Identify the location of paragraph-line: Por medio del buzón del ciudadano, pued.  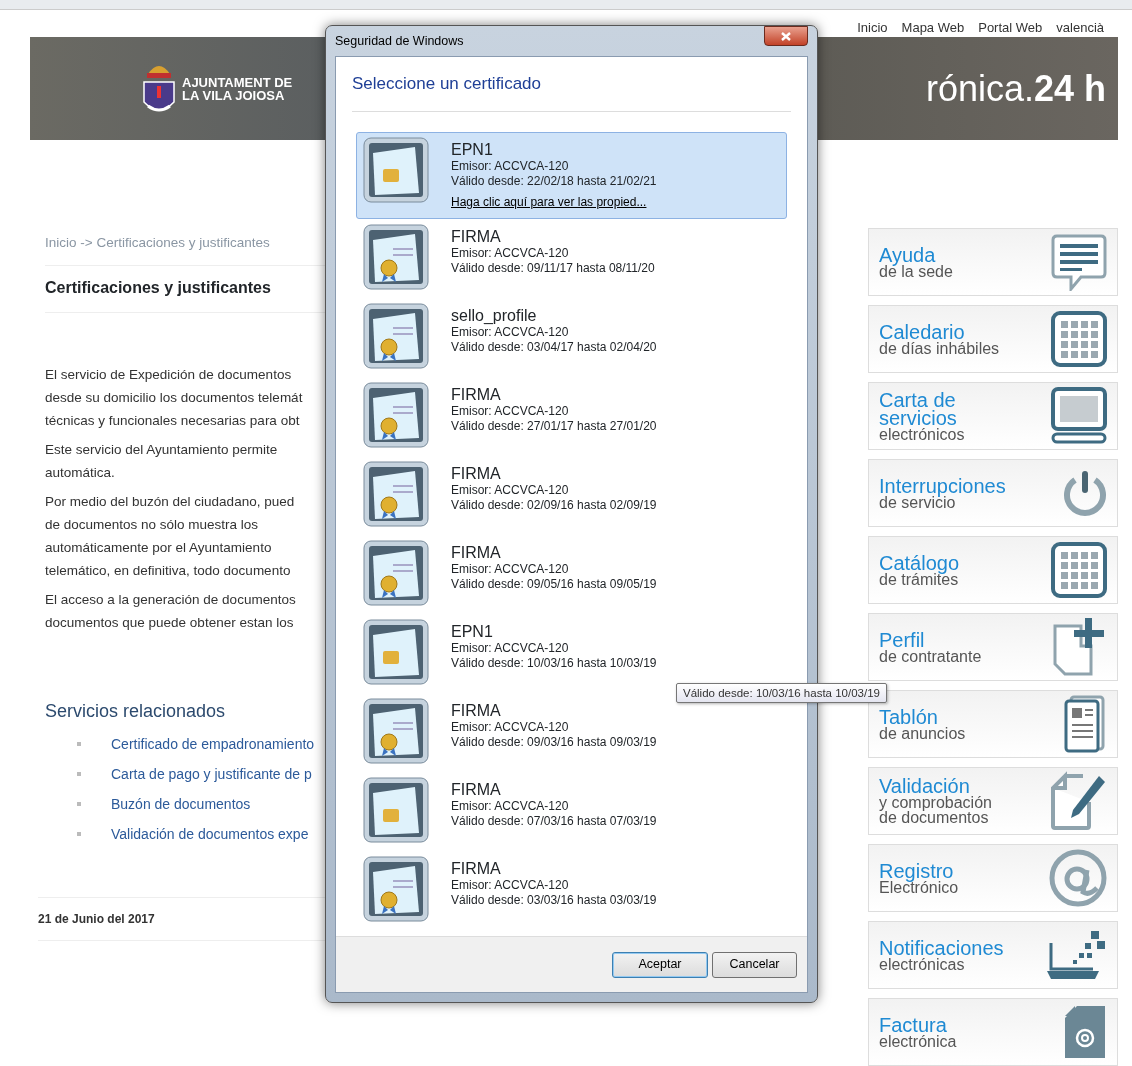
(170, 502).